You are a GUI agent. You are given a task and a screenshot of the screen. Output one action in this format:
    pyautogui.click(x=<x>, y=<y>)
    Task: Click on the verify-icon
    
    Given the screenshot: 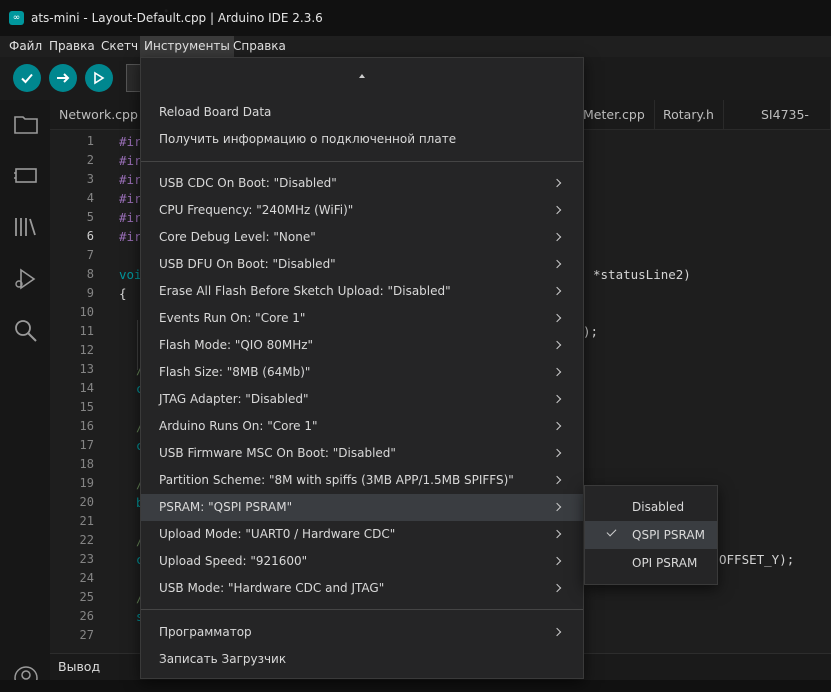 What is the action you would take?
    pyautogui.click(x=27, y=78)
    